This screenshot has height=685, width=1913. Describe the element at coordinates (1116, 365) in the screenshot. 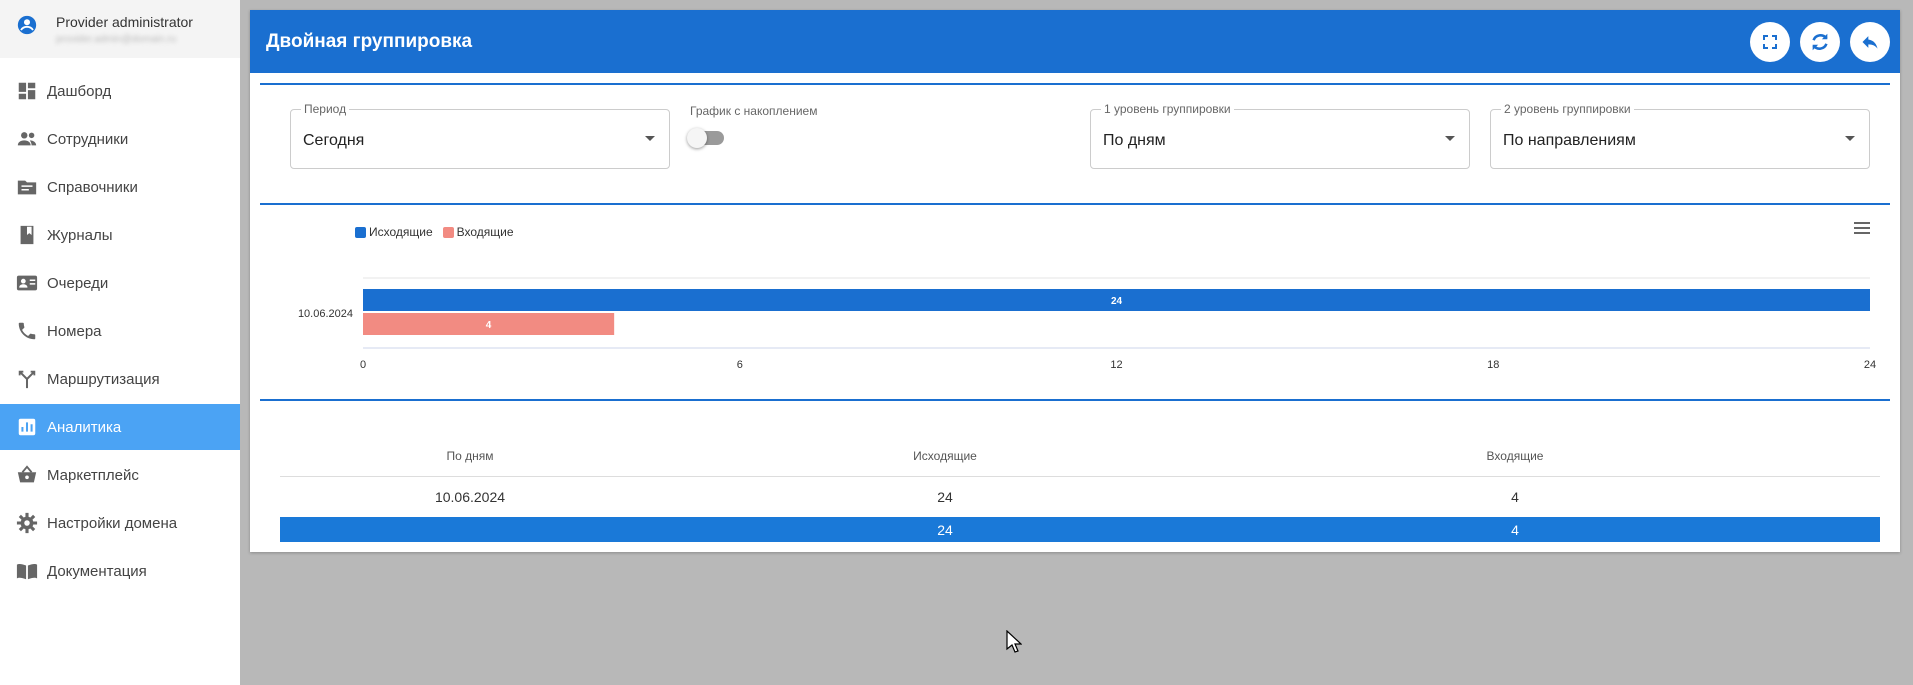

I see `x-tick-label: 12` at that location.